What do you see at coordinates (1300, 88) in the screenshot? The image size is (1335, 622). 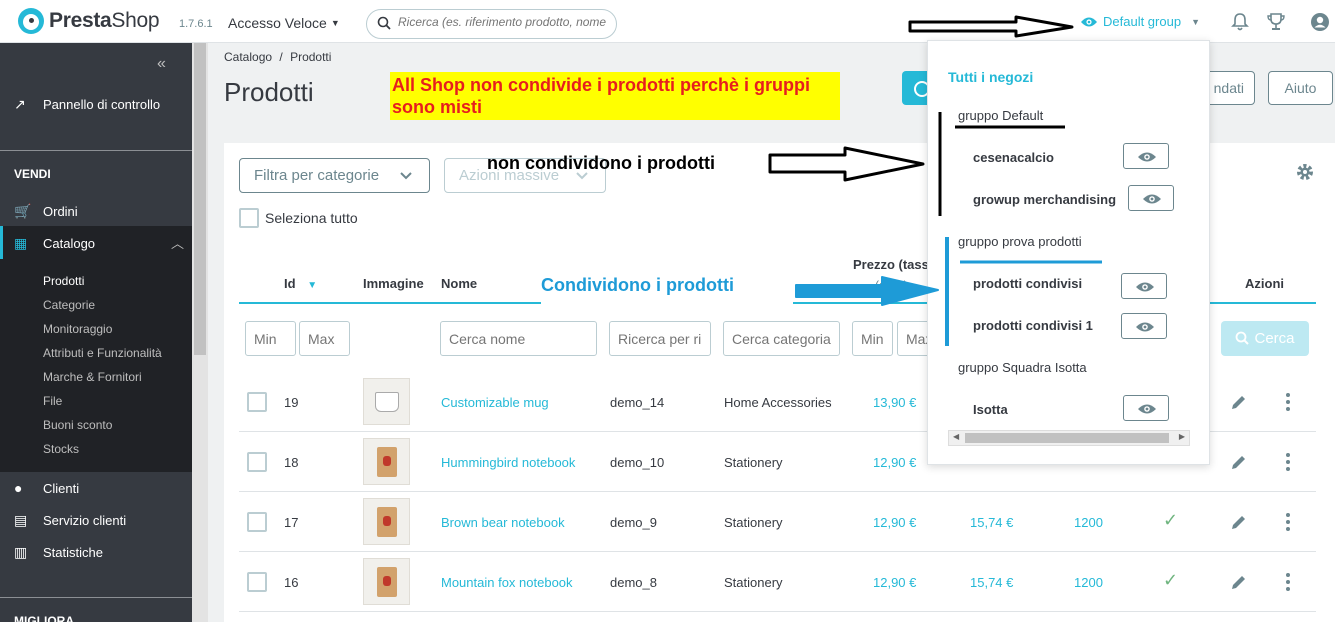 I see `help-button: Aiuto` at bounding box center [1300, 88].